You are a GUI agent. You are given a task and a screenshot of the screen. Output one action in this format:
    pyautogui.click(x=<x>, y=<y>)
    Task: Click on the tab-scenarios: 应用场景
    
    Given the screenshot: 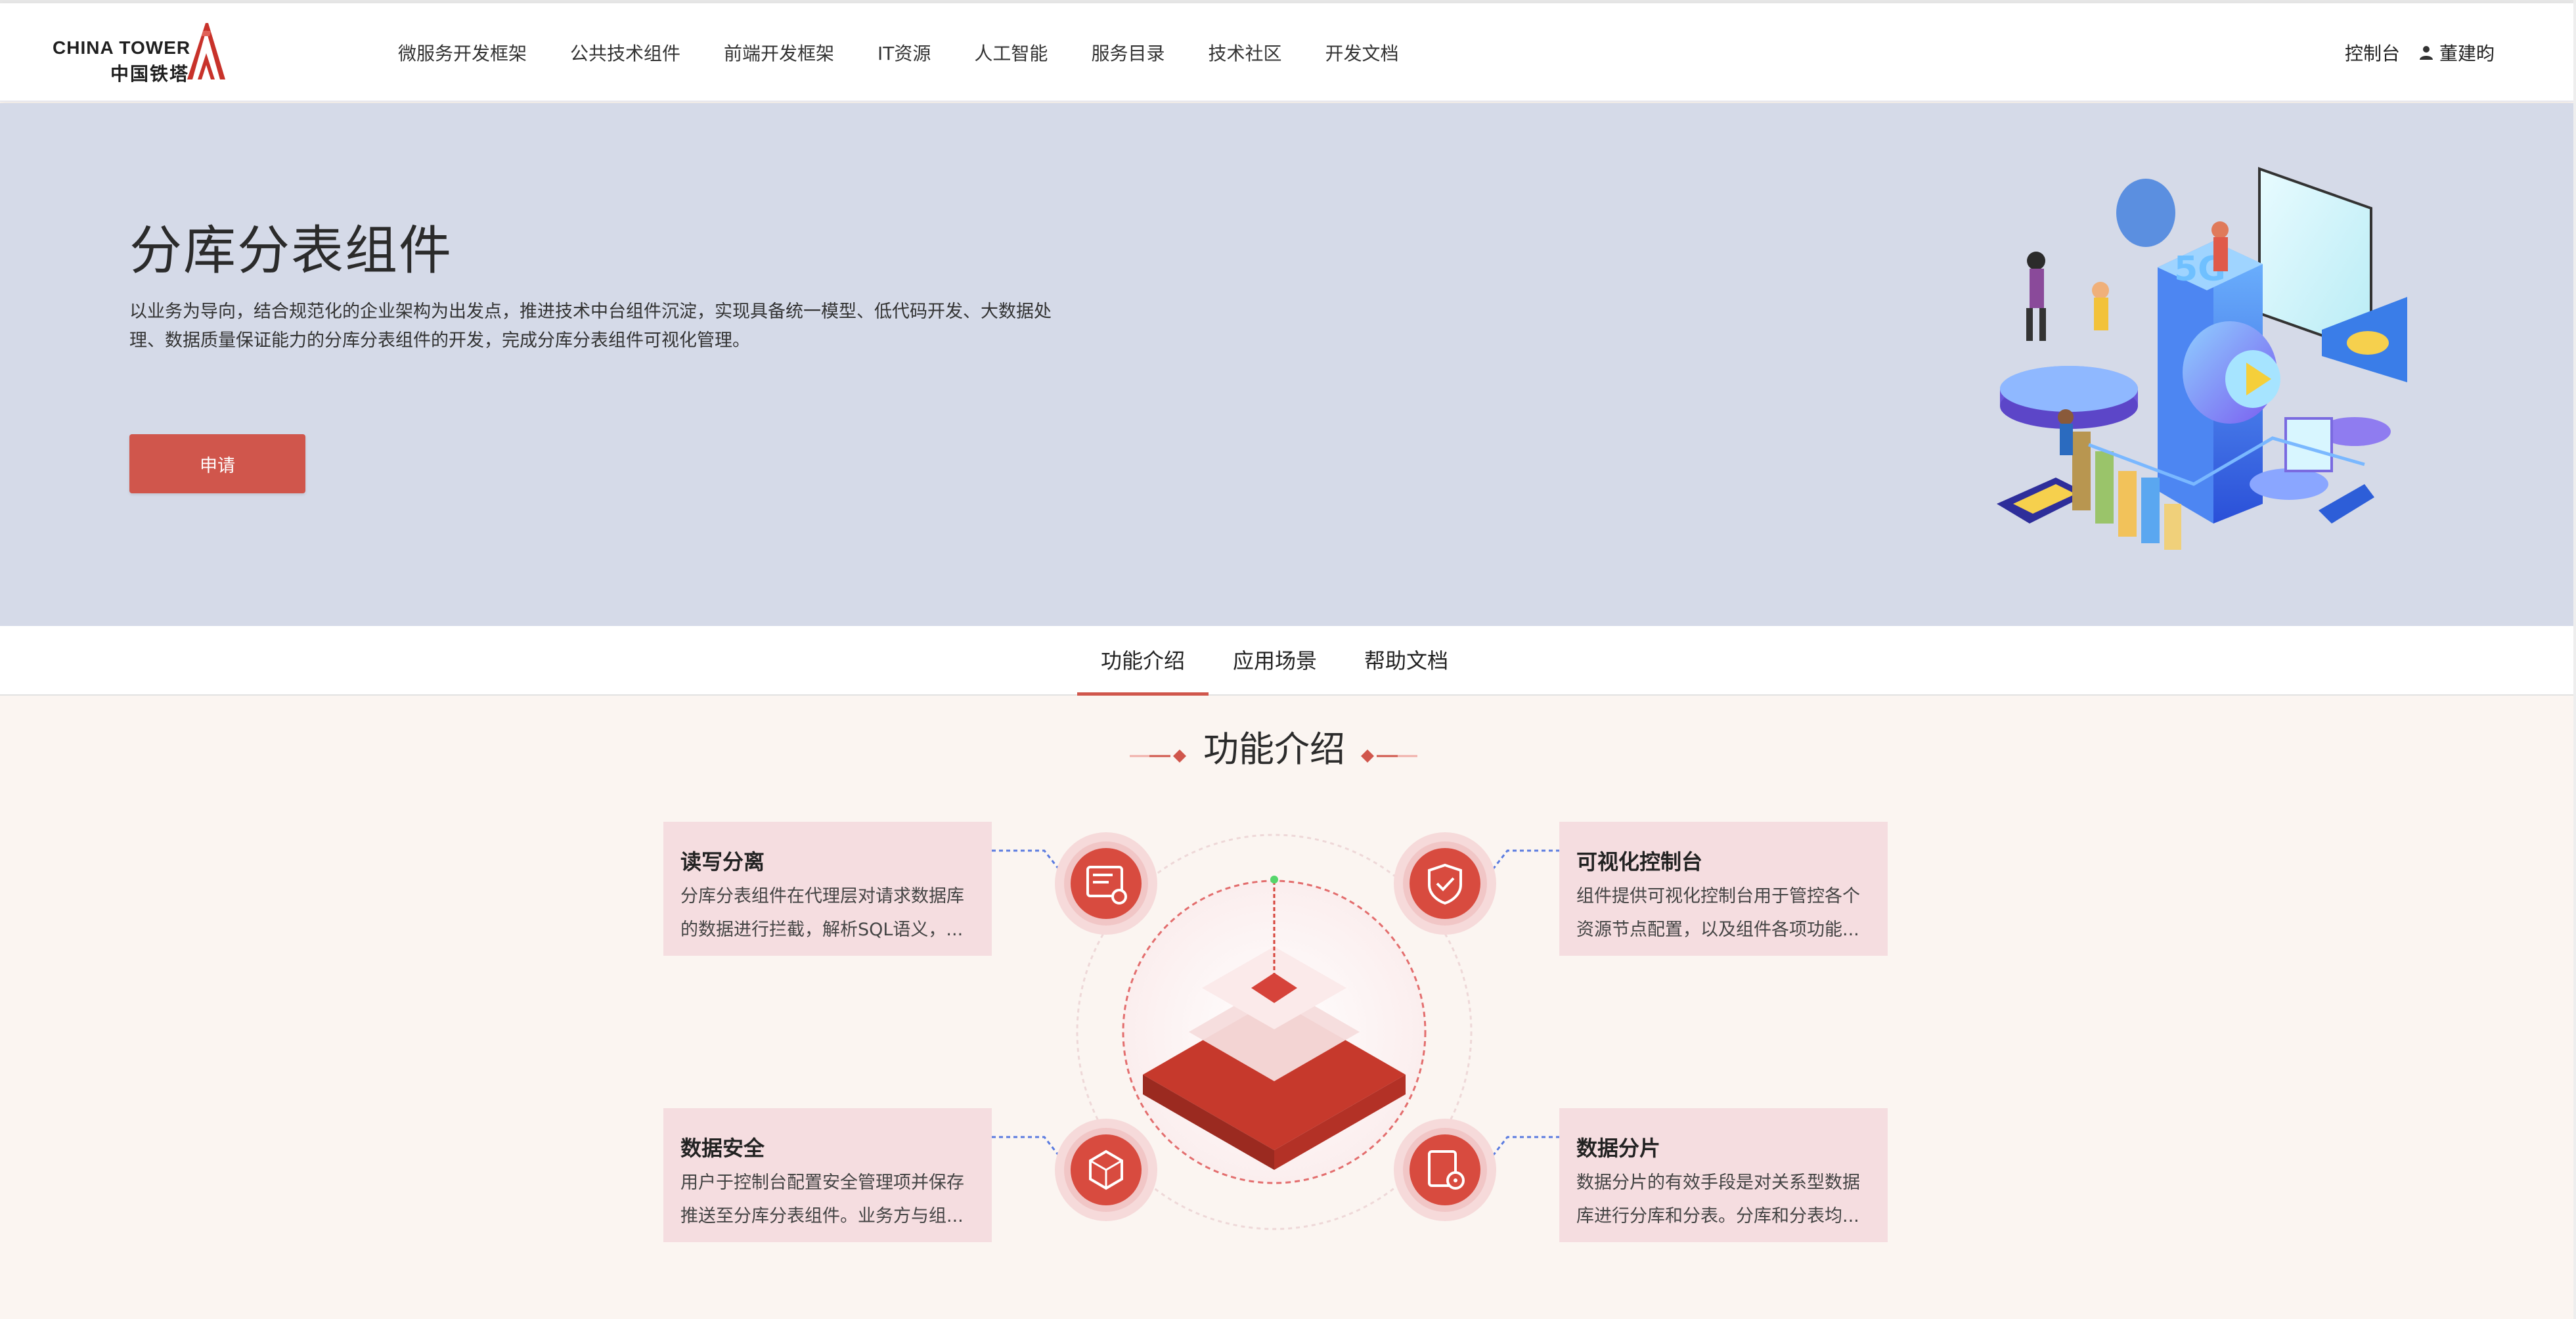 What is the action you would take?
    pyautogui.click(x=1275, y=661)
    